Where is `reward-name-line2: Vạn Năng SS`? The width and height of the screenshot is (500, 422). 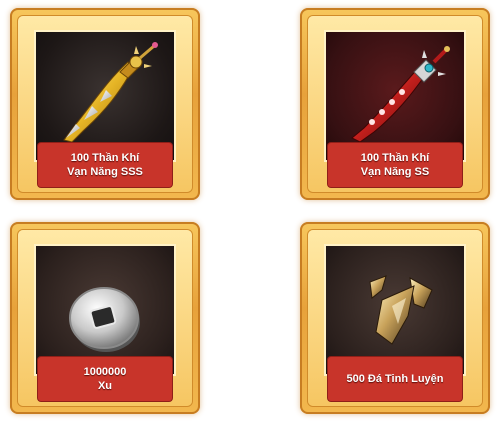 reward-name-line2: Vạn Năng SS is located at coordinates (395, 172).